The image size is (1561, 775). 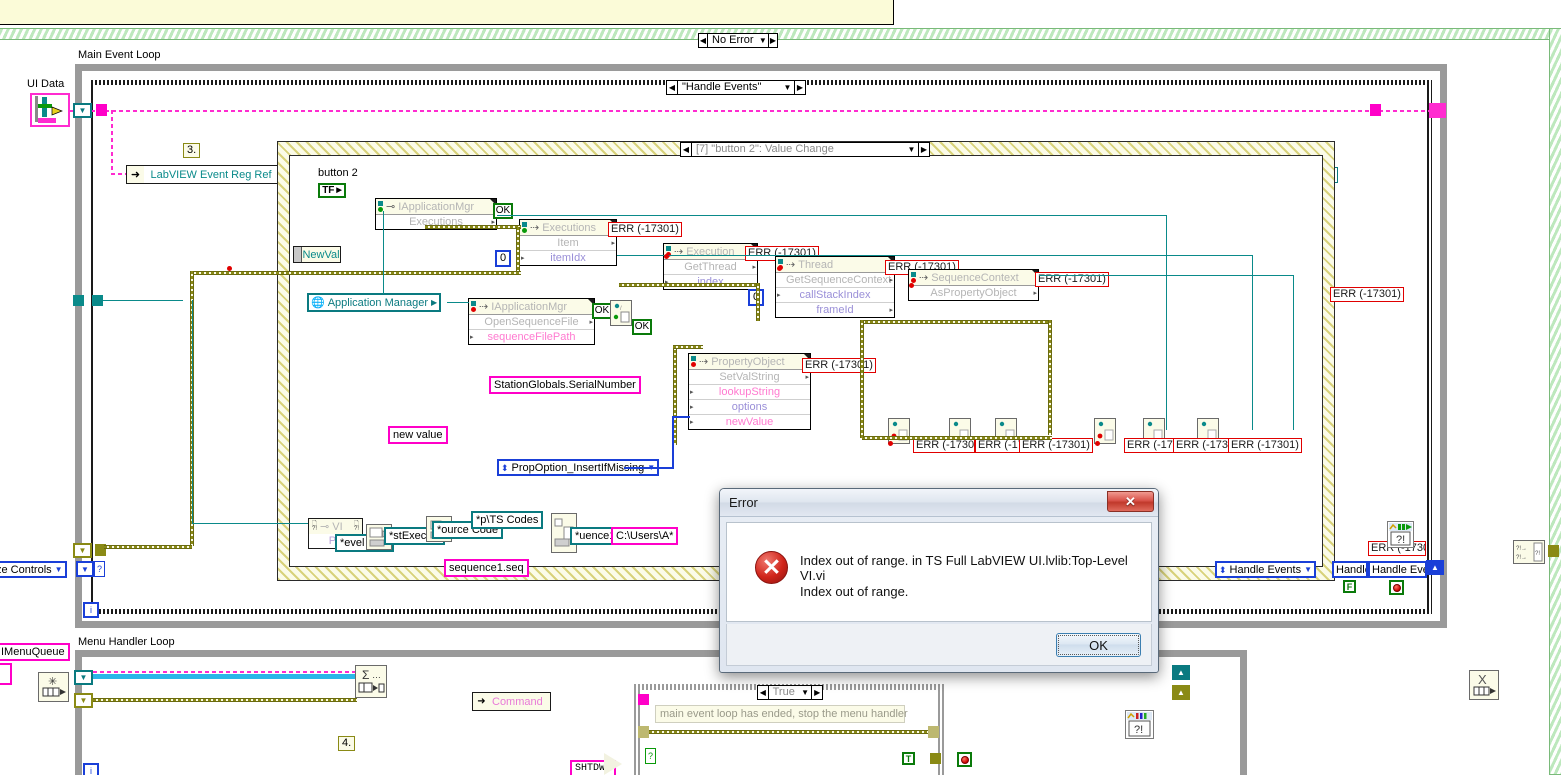 What do you see at coordinates (1375, 110) in the screenshot?
I see `loop-tunnel-pink-right` at bounding box center [1375, 110].